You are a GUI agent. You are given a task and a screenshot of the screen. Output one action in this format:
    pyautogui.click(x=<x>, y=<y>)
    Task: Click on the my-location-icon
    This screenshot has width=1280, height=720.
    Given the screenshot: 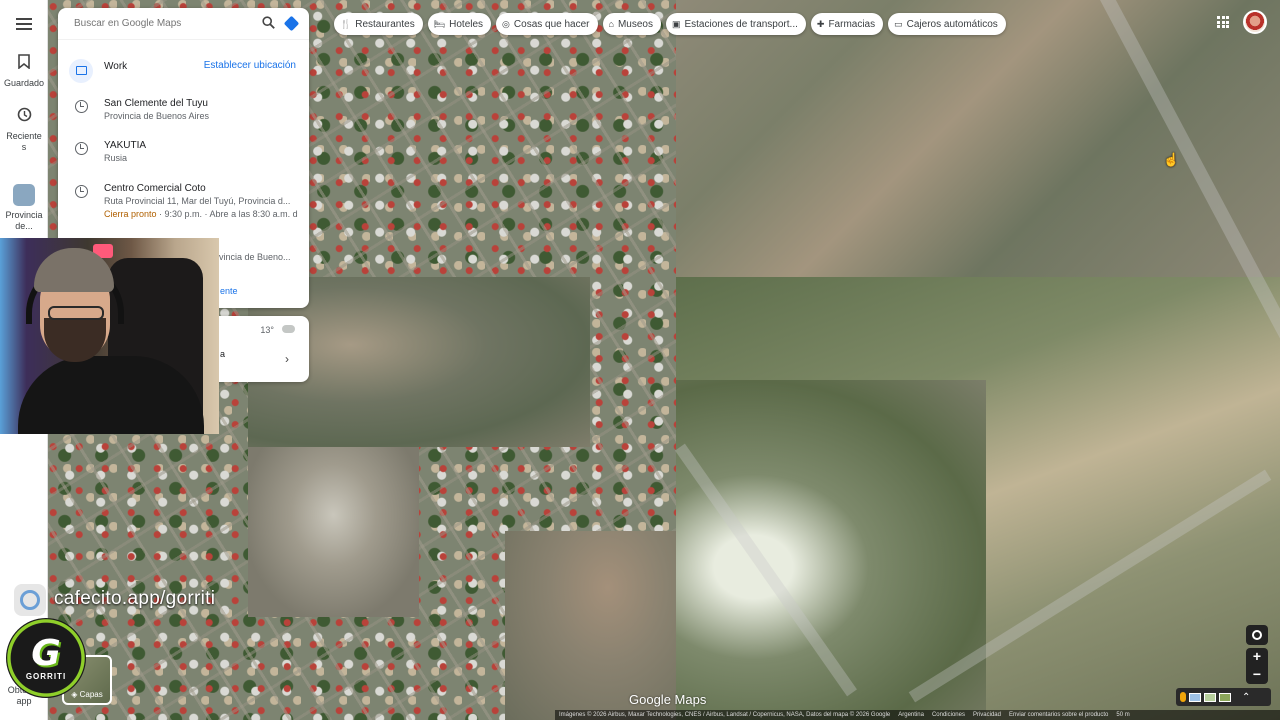 What is the action you would take?
    pyautogui.click(x=1257, y=635)
    